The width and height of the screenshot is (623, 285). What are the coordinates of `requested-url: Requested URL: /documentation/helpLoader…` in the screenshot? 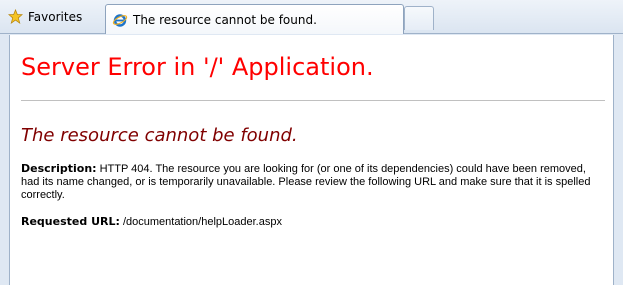 It's located at (311, 222).